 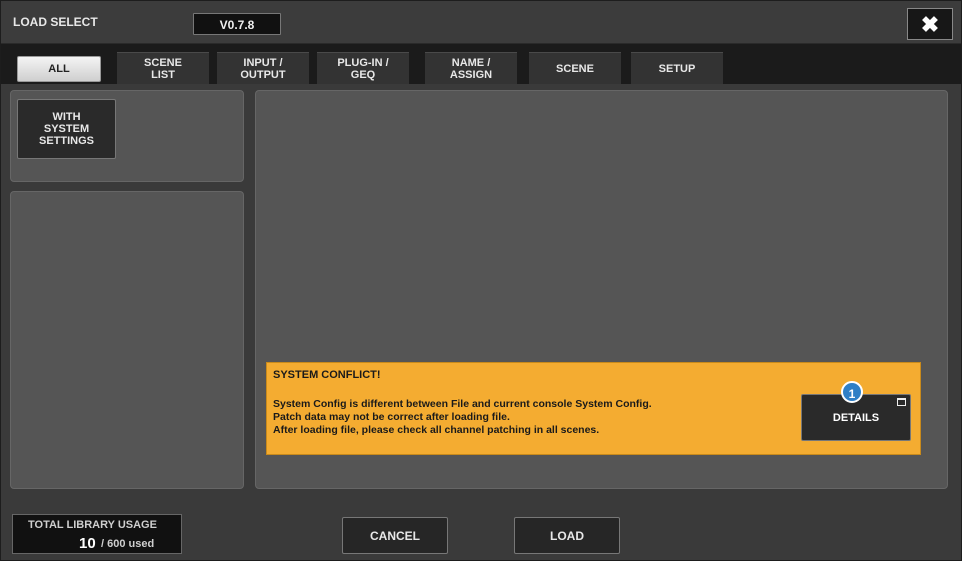 I want to click on close-button: ✖, so click(x=930, y=24).